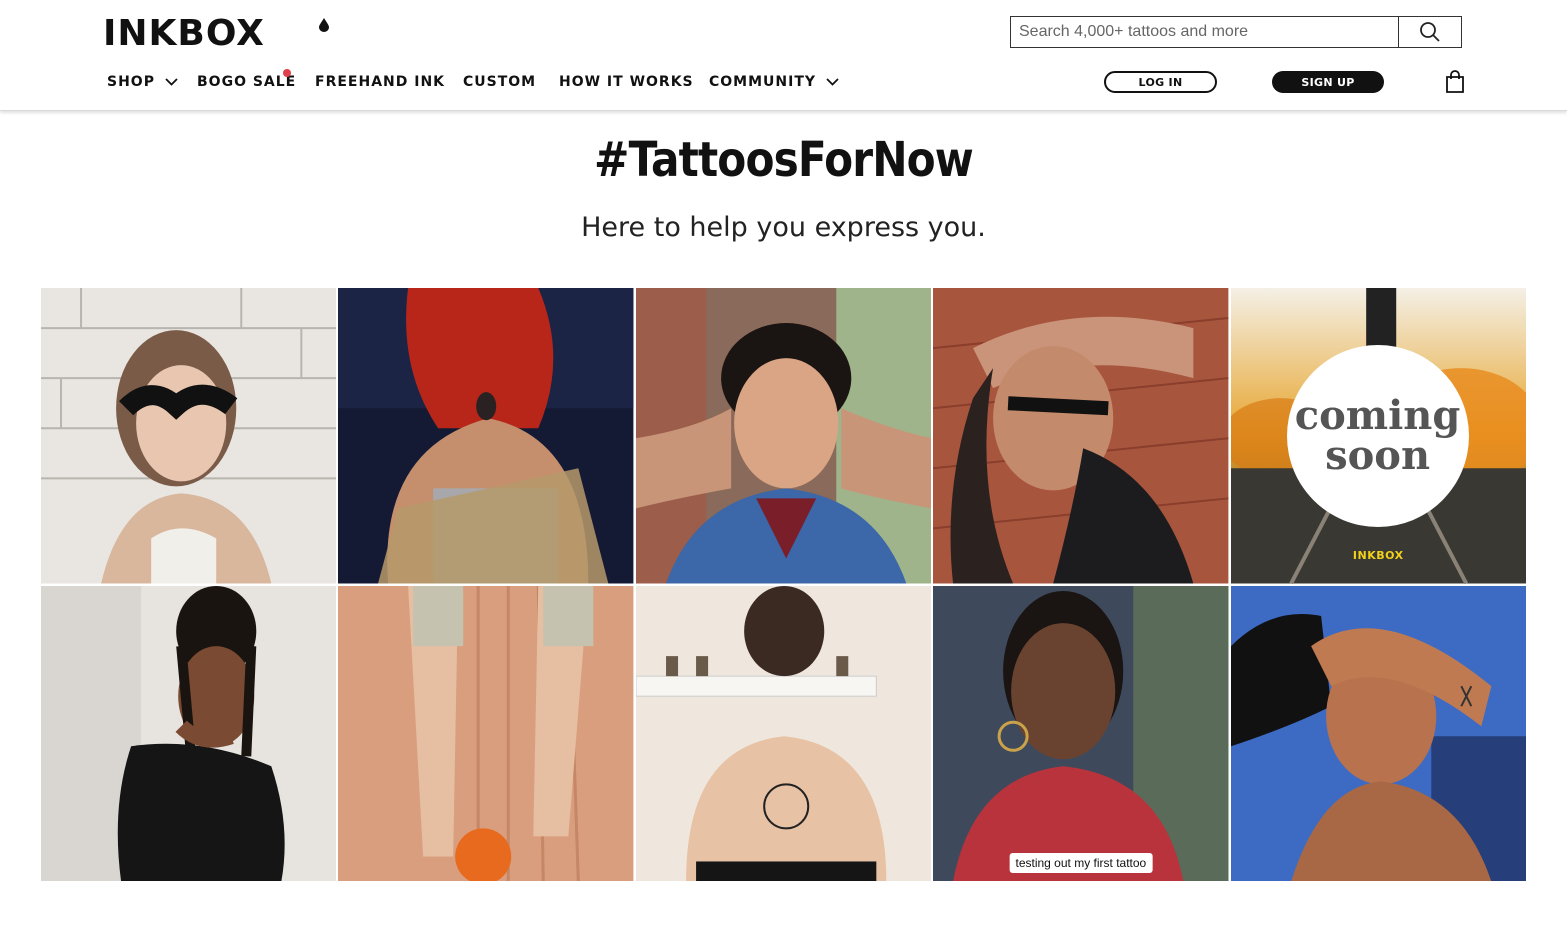 This screenshot has height=947, width=1567. I want to click on search-icon, so click(1430, 32).